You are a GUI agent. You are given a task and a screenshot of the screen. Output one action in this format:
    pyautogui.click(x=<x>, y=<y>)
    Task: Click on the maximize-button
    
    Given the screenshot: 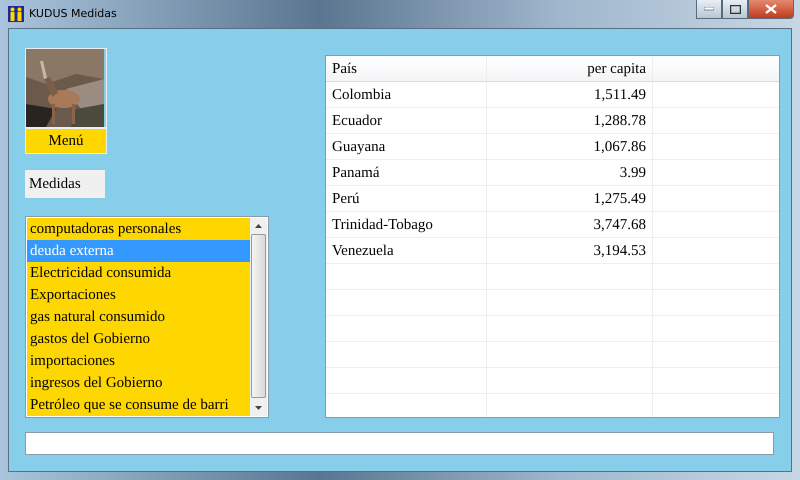 What is the action you would take?
    pyautogui.click(x=735, y=9)
    